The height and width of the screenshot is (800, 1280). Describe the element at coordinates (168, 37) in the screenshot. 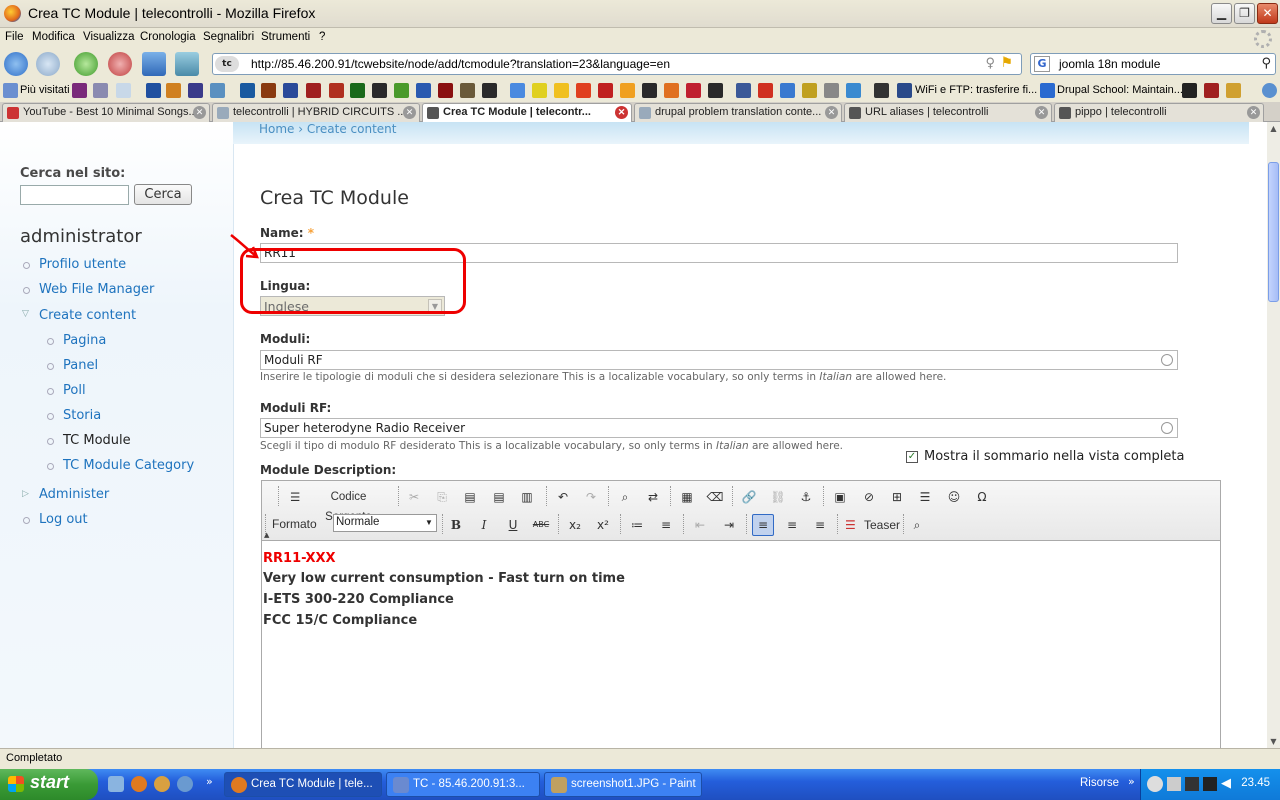

I see `menu-cronologia: Cronologia` at that location.